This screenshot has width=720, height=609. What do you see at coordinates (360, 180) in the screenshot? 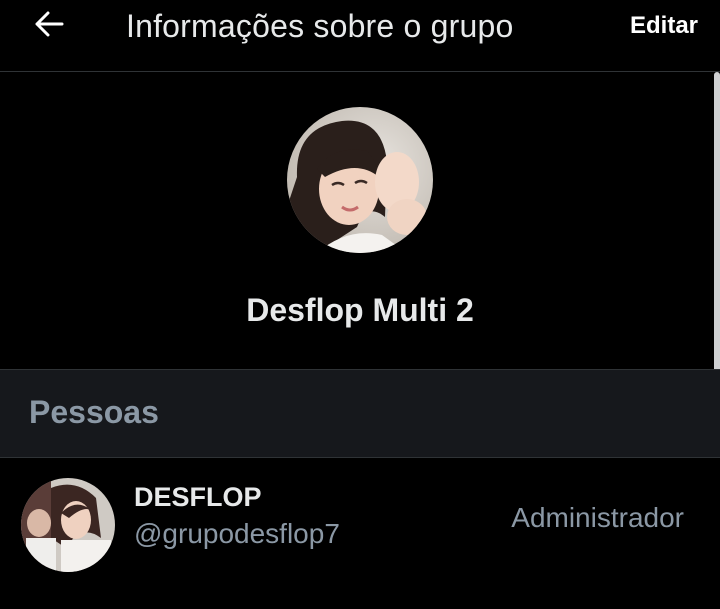
I see `group-avatar` at bounding box center [360, 180].